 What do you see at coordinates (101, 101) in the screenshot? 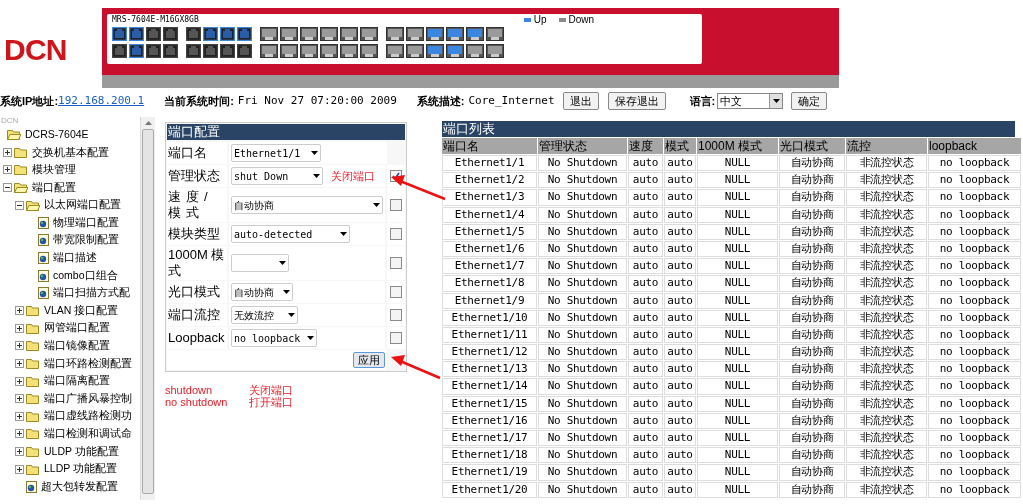
I see `ip-link: 192.168.200.1` at bounding box center [101, 101].